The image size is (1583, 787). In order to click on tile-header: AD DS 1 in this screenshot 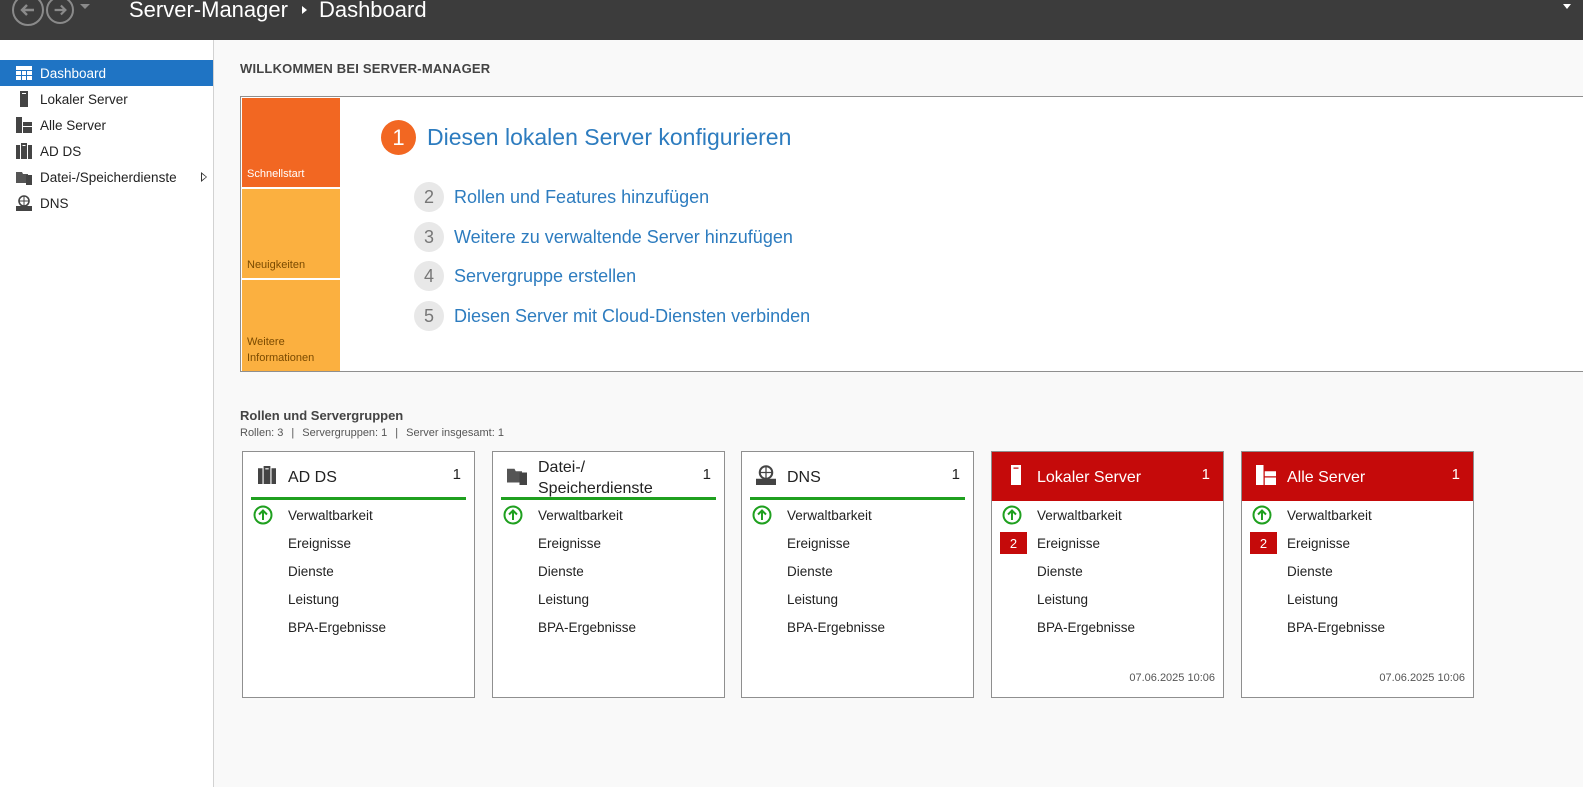, I will do `click(358, 476)`.